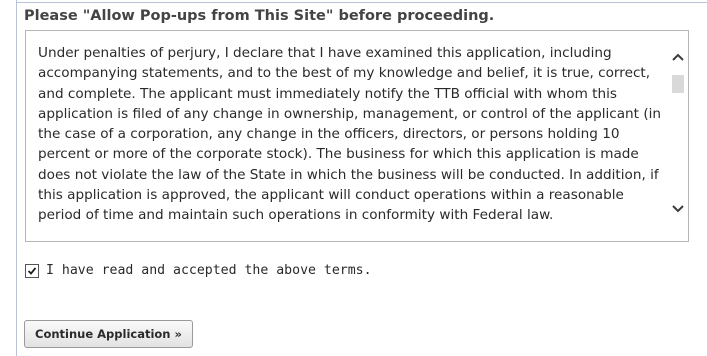  What do you see at coordinates (678, 84) in the screenshot?
I see `scroll-thumb` at bounding box center [678, 84].